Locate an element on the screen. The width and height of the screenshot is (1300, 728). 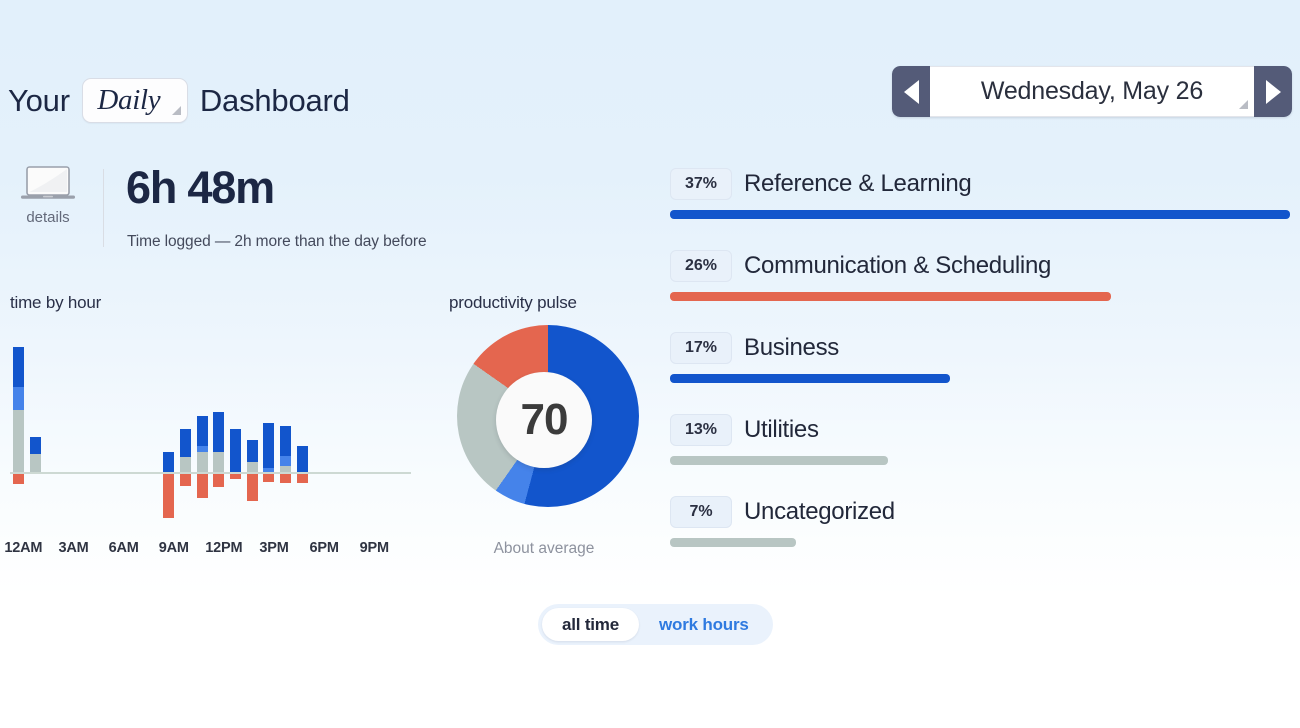
x-axis-tick-label: 12AM is located at coordinates (23, 548).